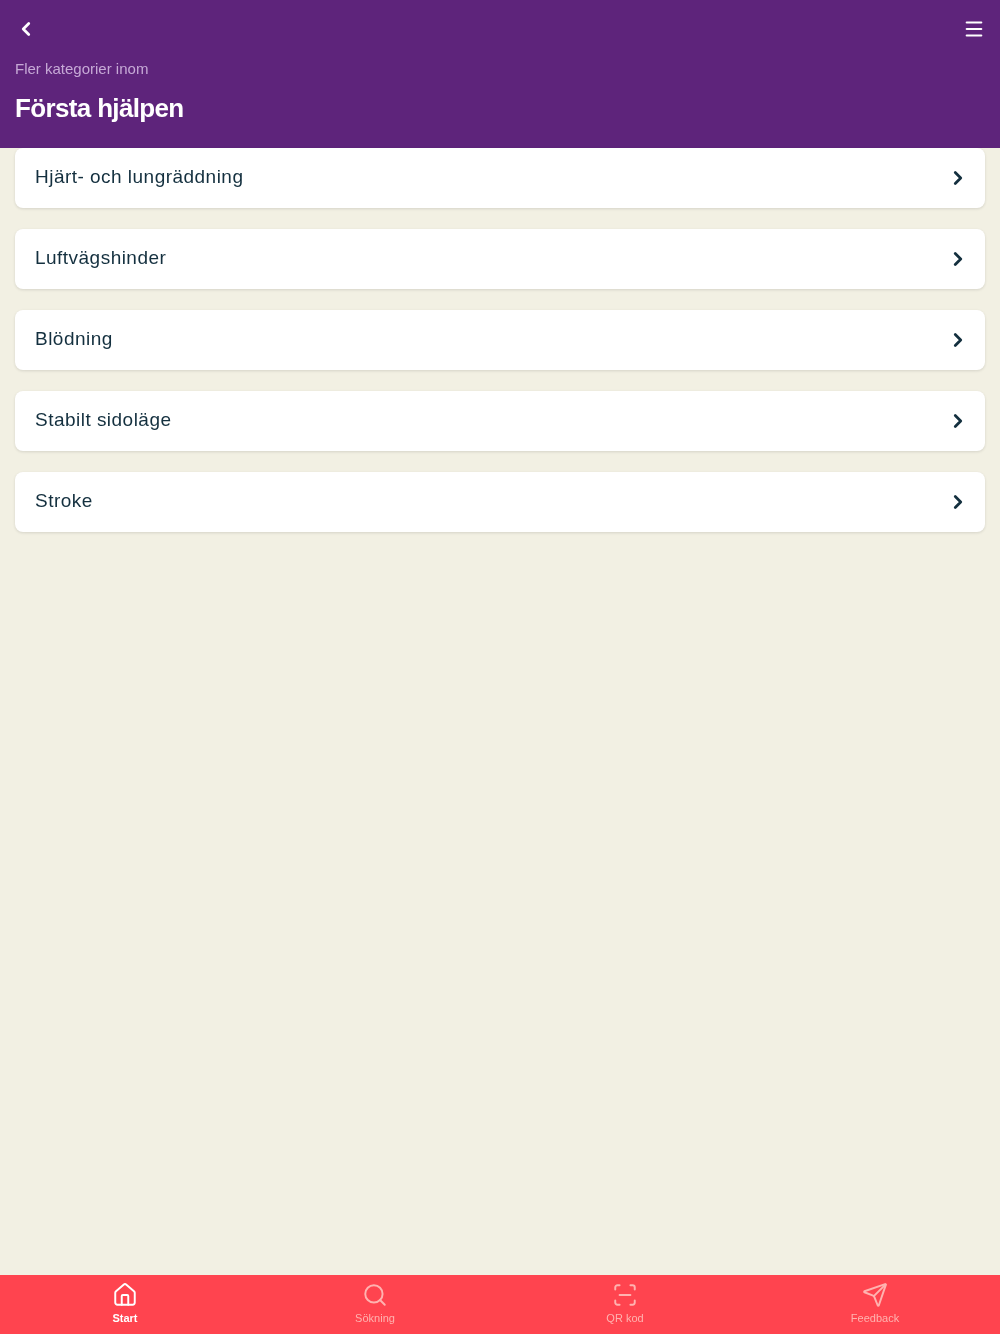  Describe the element at coordinates (500, 420) in the screenshot. I see `category-item: Stabilt sidoläge` at that location.